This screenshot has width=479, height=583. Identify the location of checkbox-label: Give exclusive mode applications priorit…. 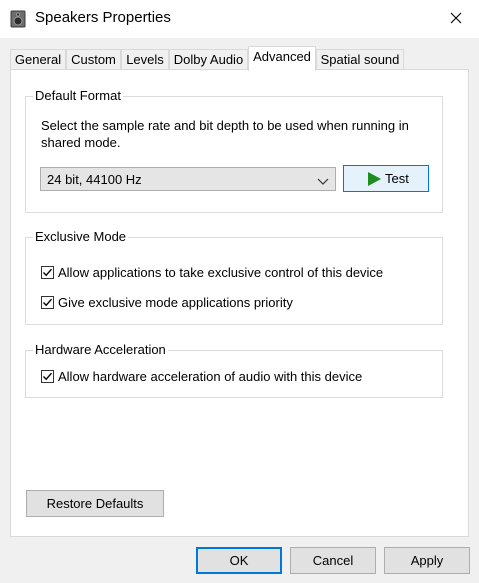
(175, 302).